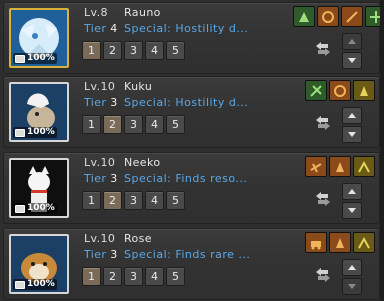 The width and height of the screenshot is (384, 301). Describe the element at coordinates (382, 150) in the screenshot. I see `scrollbar` at that location.